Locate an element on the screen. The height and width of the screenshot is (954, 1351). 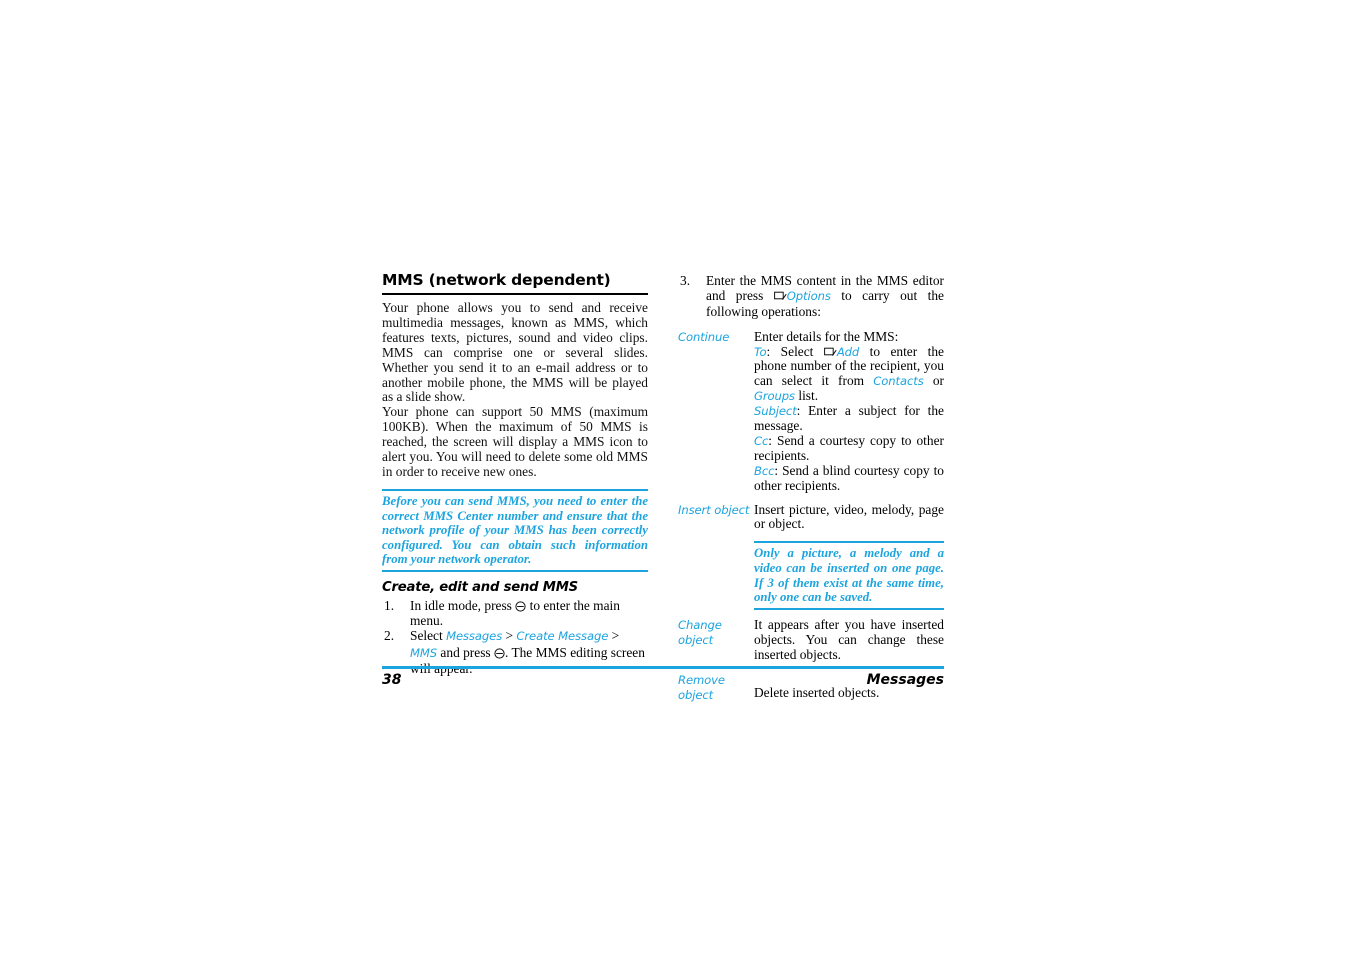
menu-link-add: Add is located at coordinates (848, 352).